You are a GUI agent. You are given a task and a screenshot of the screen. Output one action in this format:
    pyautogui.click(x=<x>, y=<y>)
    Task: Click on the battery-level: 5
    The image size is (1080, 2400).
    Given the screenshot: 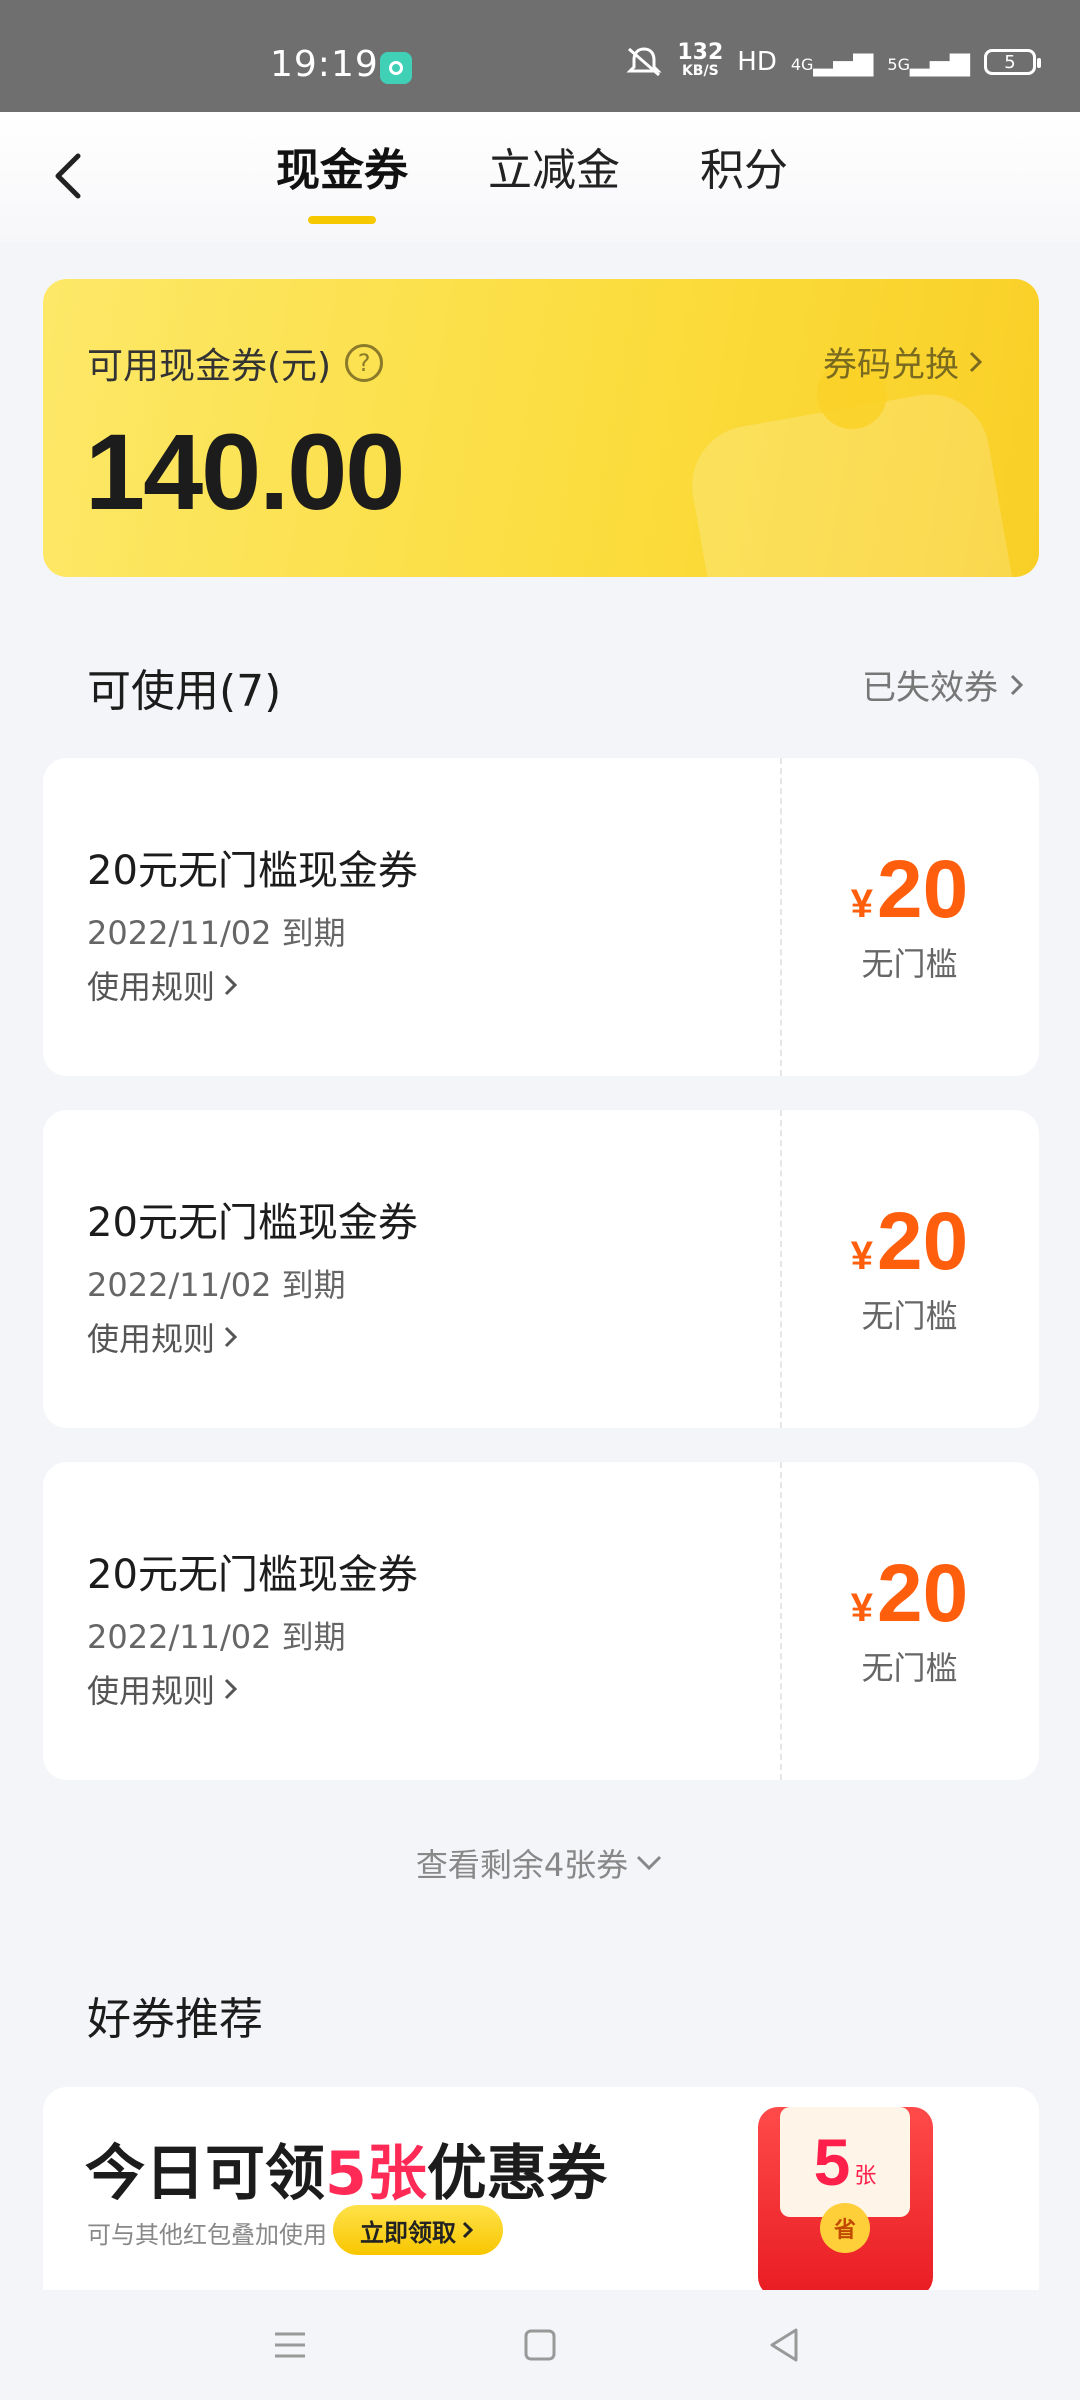 What is the action you would take?
    pyautogui.click(x=1010, y=62)
    